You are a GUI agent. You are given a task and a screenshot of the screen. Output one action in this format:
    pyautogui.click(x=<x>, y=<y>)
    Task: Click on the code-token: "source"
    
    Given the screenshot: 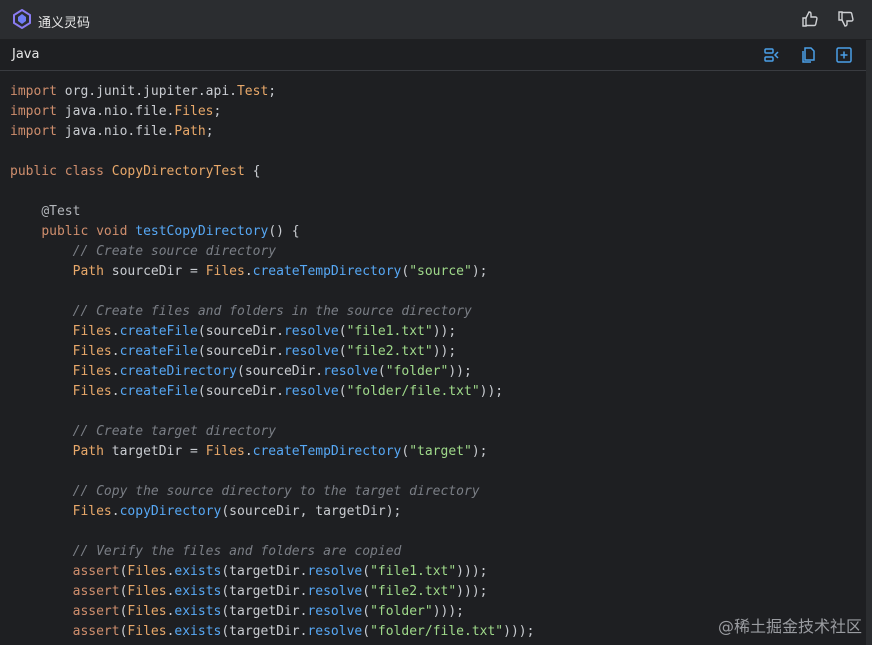 What is the action you would take?
    pyautogui.click(x=440, y=271)
    